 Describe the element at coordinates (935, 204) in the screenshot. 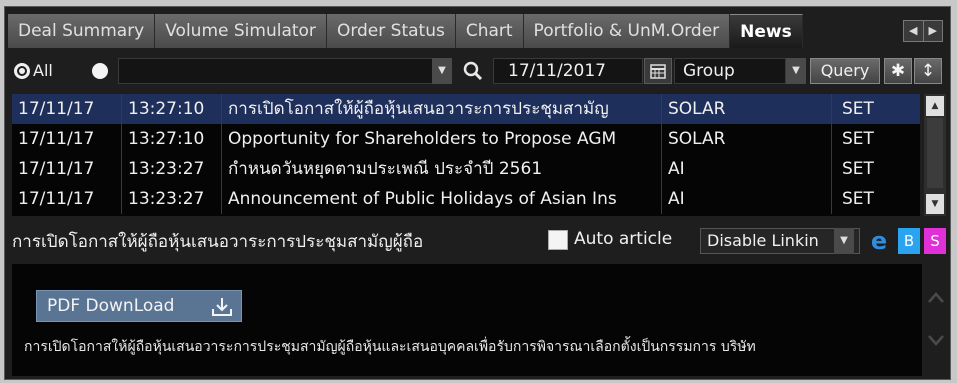

I see `scroll-down-icon: ▼` at that location.